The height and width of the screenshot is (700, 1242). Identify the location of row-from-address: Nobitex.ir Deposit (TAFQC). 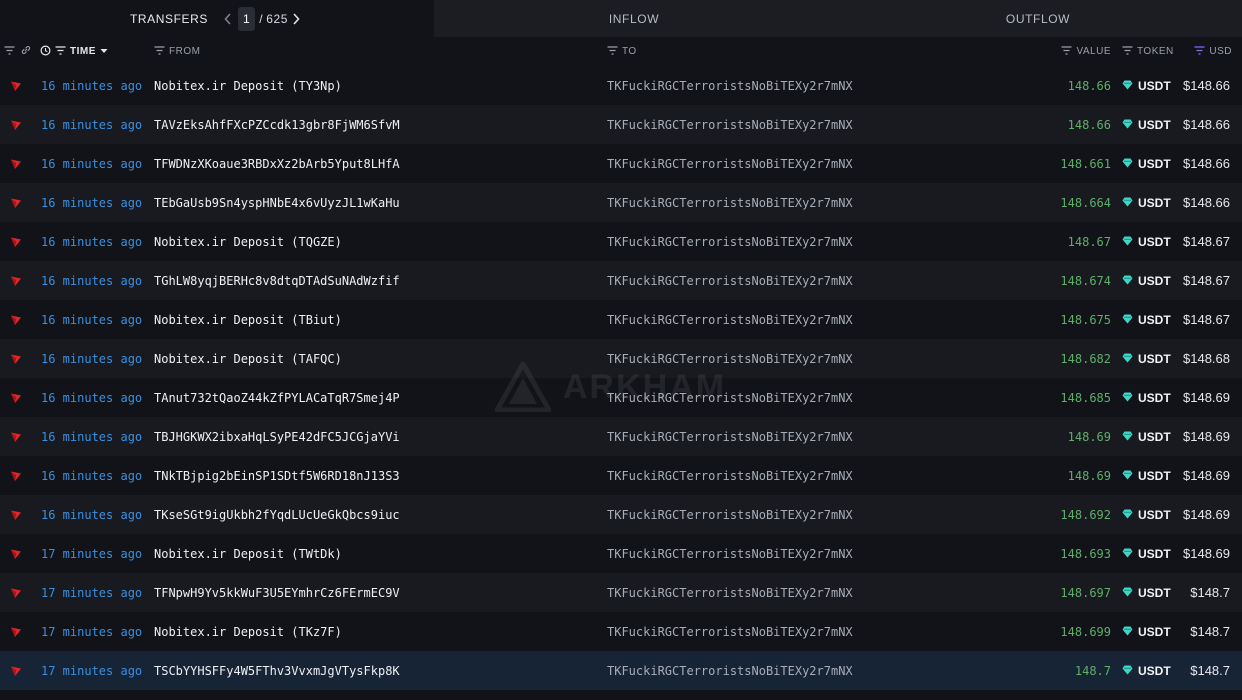
(248, 358).